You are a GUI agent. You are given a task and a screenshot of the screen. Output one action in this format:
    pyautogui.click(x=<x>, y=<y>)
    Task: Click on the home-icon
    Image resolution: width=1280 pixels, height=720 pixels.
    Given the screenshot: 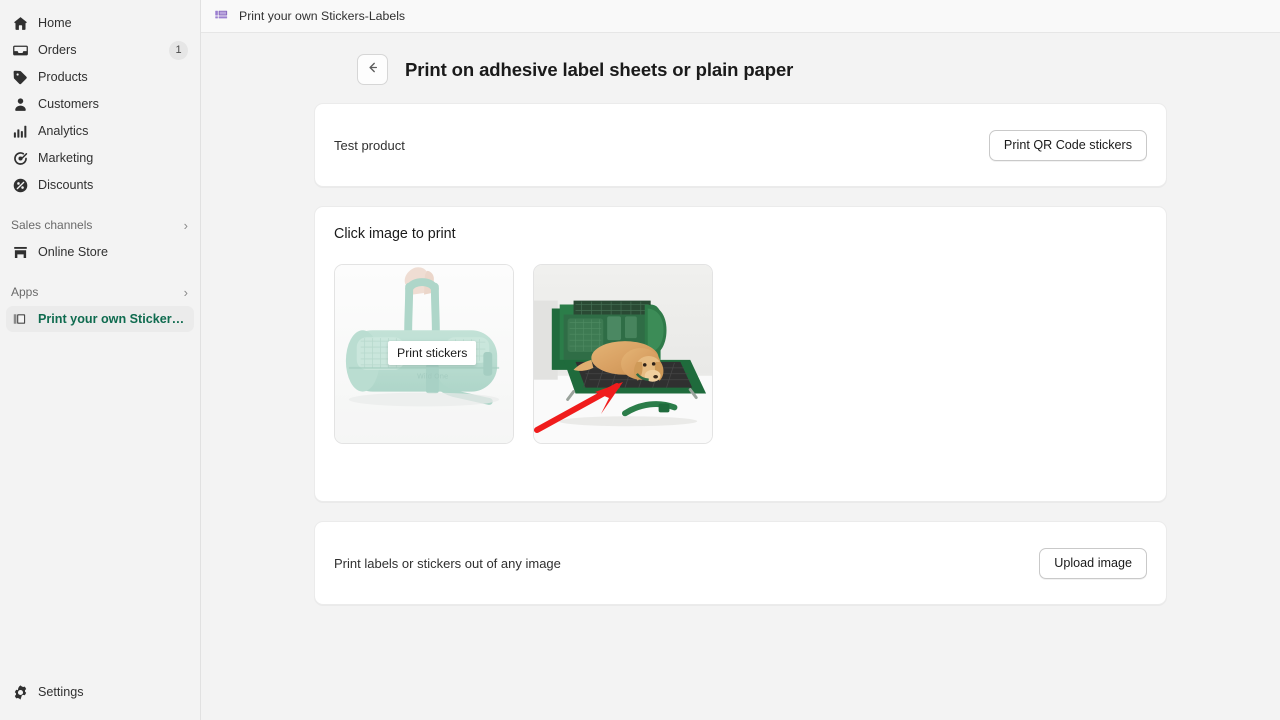 What is the action you would take?
    pyautogui.click(x=20, y=23)
    